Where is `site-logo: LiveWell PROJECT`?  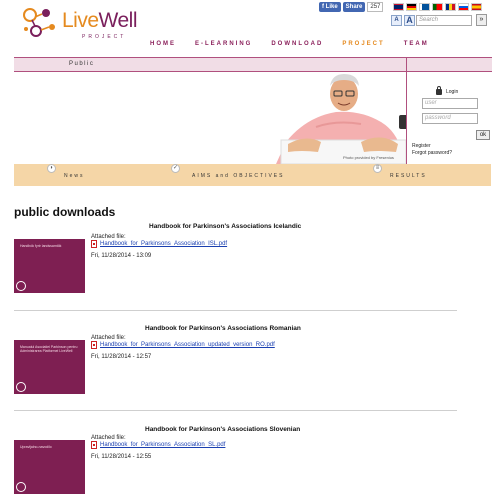
site-logo: LiveWell PROJECT is located at coordinates (82, 23).